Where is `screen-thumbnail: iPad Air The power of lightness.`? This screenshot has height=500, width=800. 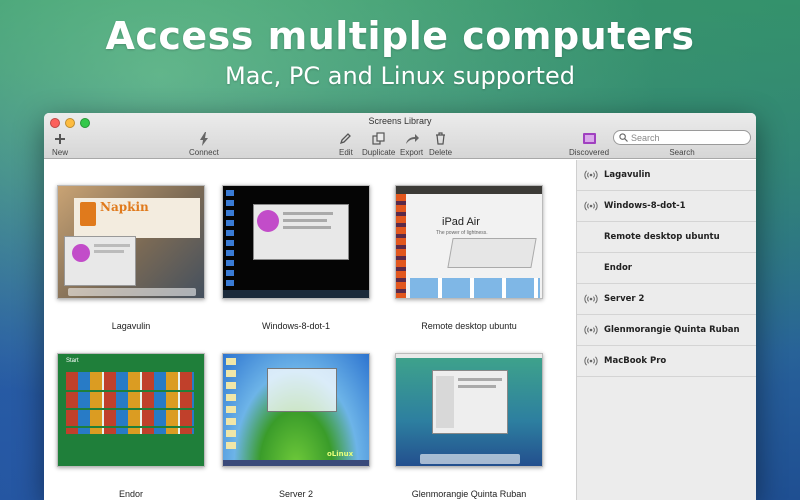
screen-thumbnail: iPad Air The power of lightness. is located at coordinates (469, 242).